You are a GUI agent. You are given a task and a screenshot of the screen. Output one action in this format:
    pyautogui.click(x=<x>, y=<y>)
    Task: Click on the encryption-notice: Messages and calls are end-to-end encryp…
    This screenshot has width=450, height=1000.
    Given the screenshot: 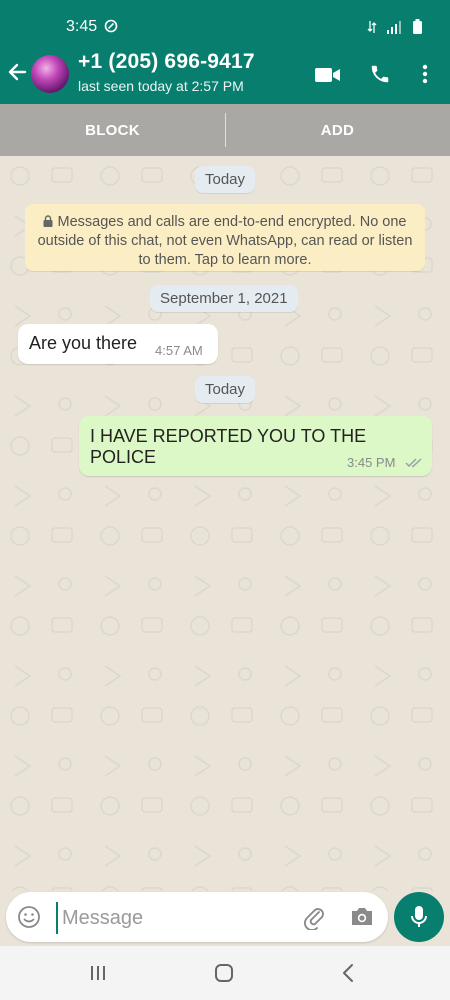 What is the action you would take?
    pyautogui.click(x=225, y=237)
    